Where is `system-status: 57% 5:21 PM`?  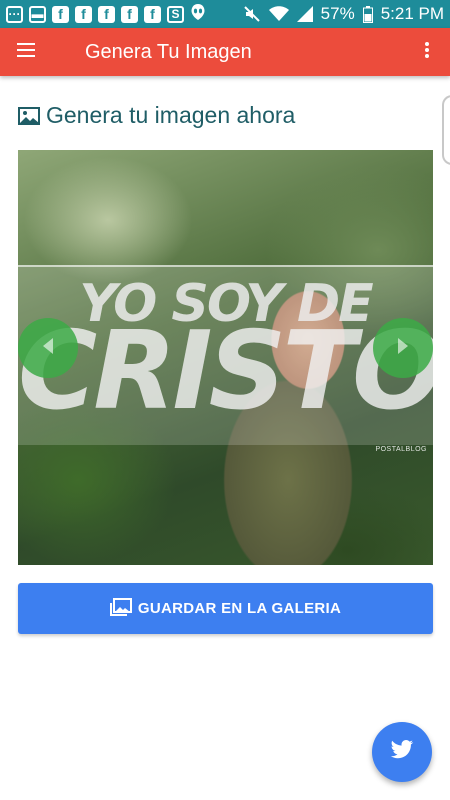
system-status: 57% 5:21 PM is located at coordinates (343, 14).